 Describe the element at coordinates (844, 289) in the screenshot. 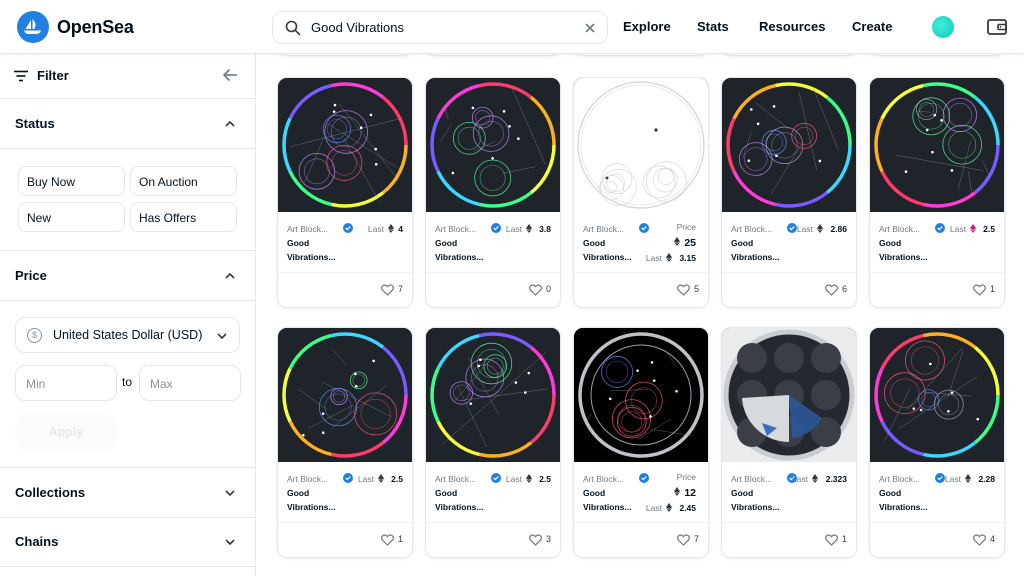

I see `favorite-count: 6` at that location.